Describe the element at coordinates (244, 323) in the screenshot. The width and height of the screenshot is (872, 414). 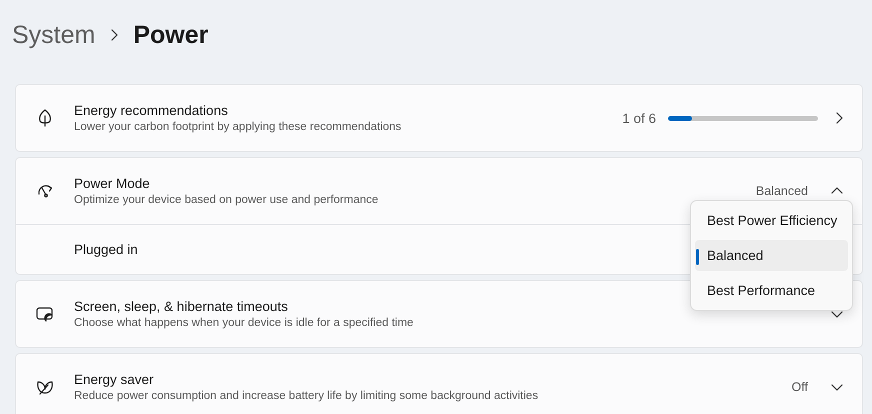
I see `setting-description: Choose what happens when your device is idle for a specified time` at that location.